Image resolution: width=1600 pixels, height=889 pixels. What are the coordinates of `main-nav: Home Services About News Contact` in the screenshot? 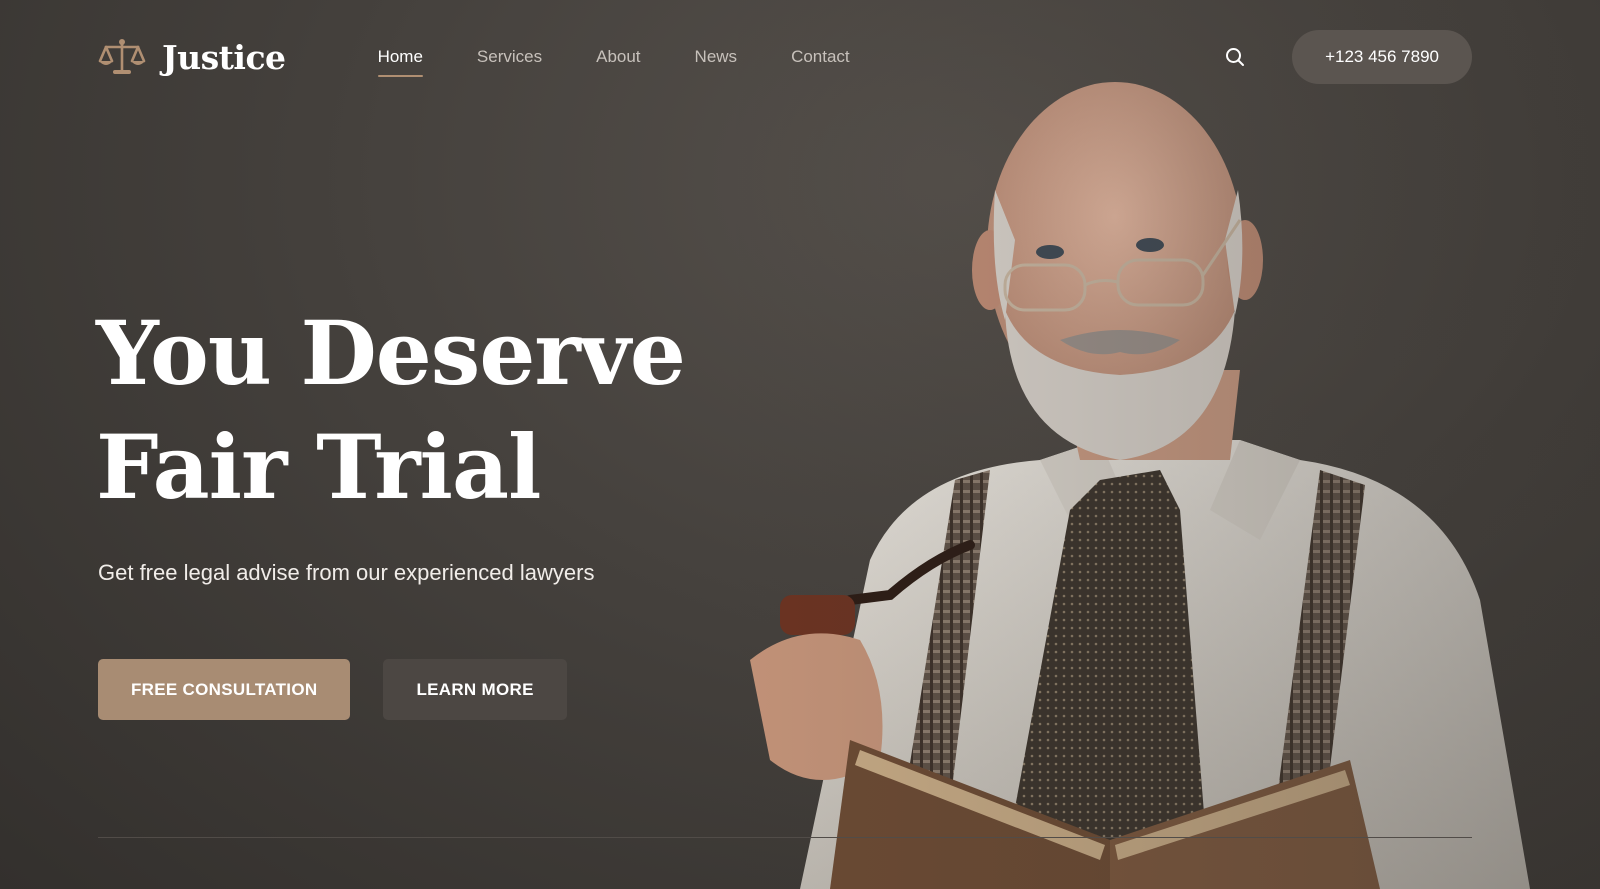 It's located at (613, 59).